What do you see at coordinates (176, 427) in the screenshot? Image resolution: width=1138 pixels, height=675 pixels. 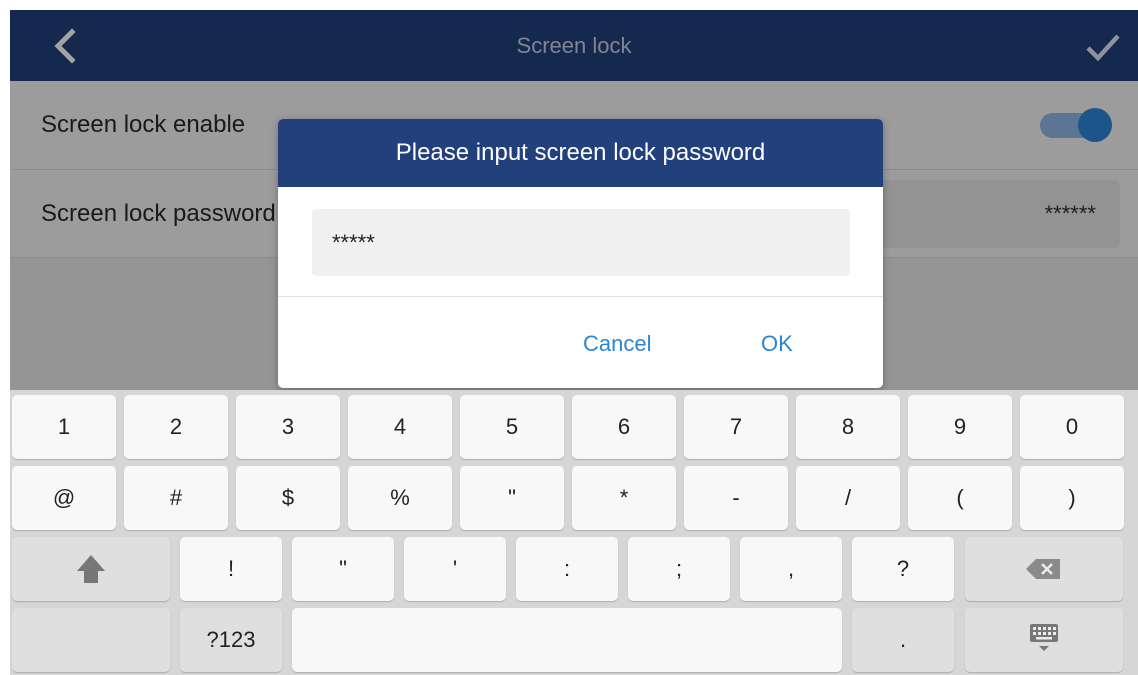 I see `key-2: 2` at bounding box center [176, 427].